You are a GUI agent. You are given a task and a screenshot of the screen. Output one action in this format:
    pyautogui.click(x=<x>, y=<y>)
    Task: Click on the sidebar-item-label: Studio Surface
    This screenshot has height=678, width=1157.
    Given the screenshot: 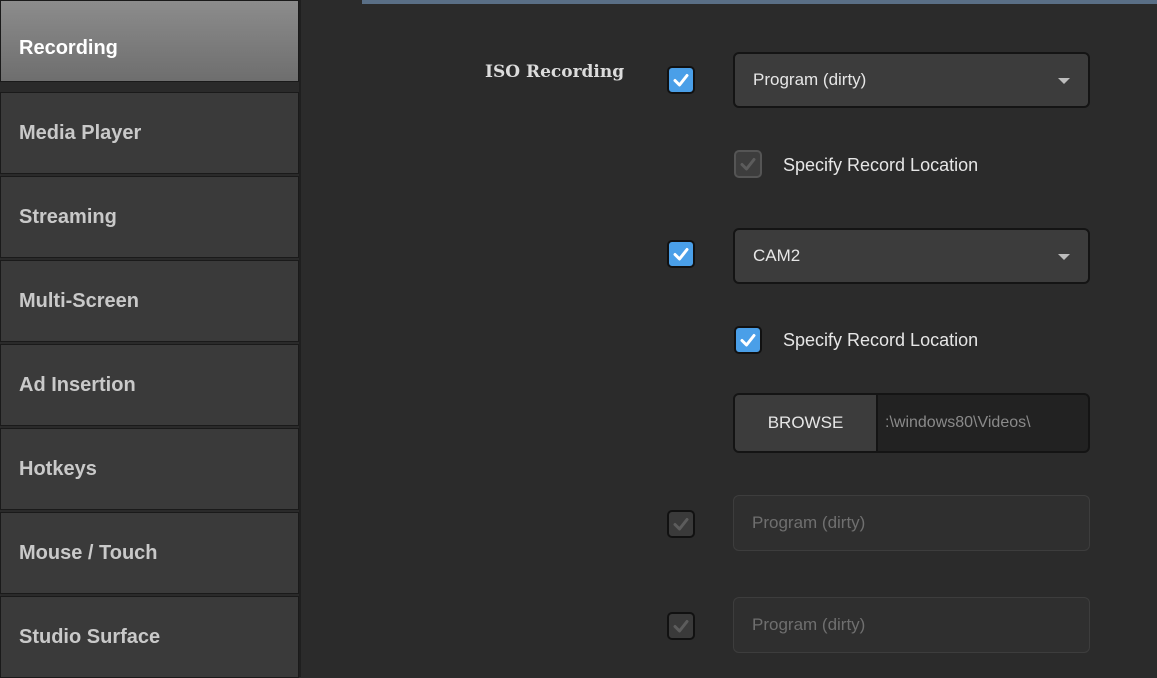 What is the action you would take?
    pyautogui.click(x=90, y=636)
    